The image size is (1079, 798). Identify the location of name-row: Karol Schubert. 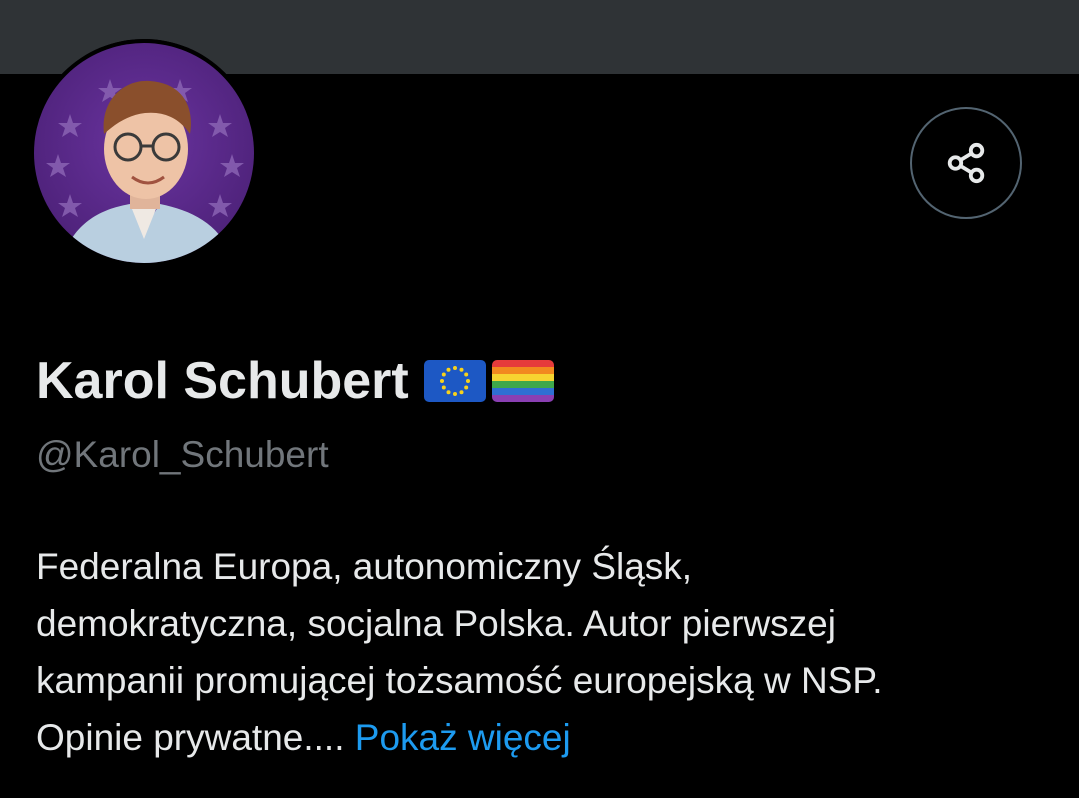
(295, 381).